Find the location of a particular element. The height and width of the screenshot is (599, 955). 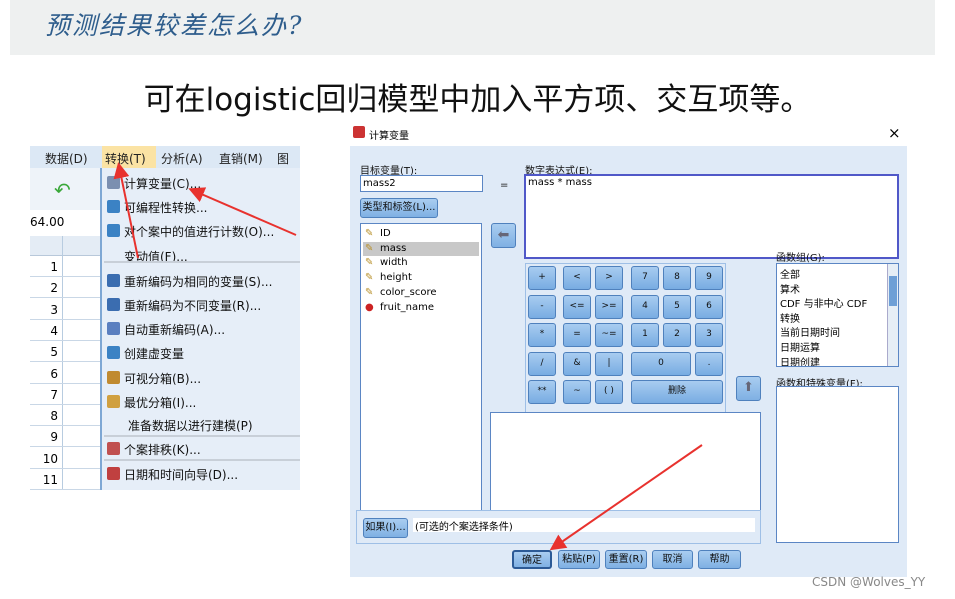

red-arrow-menu is located at coordinates (126, 210).